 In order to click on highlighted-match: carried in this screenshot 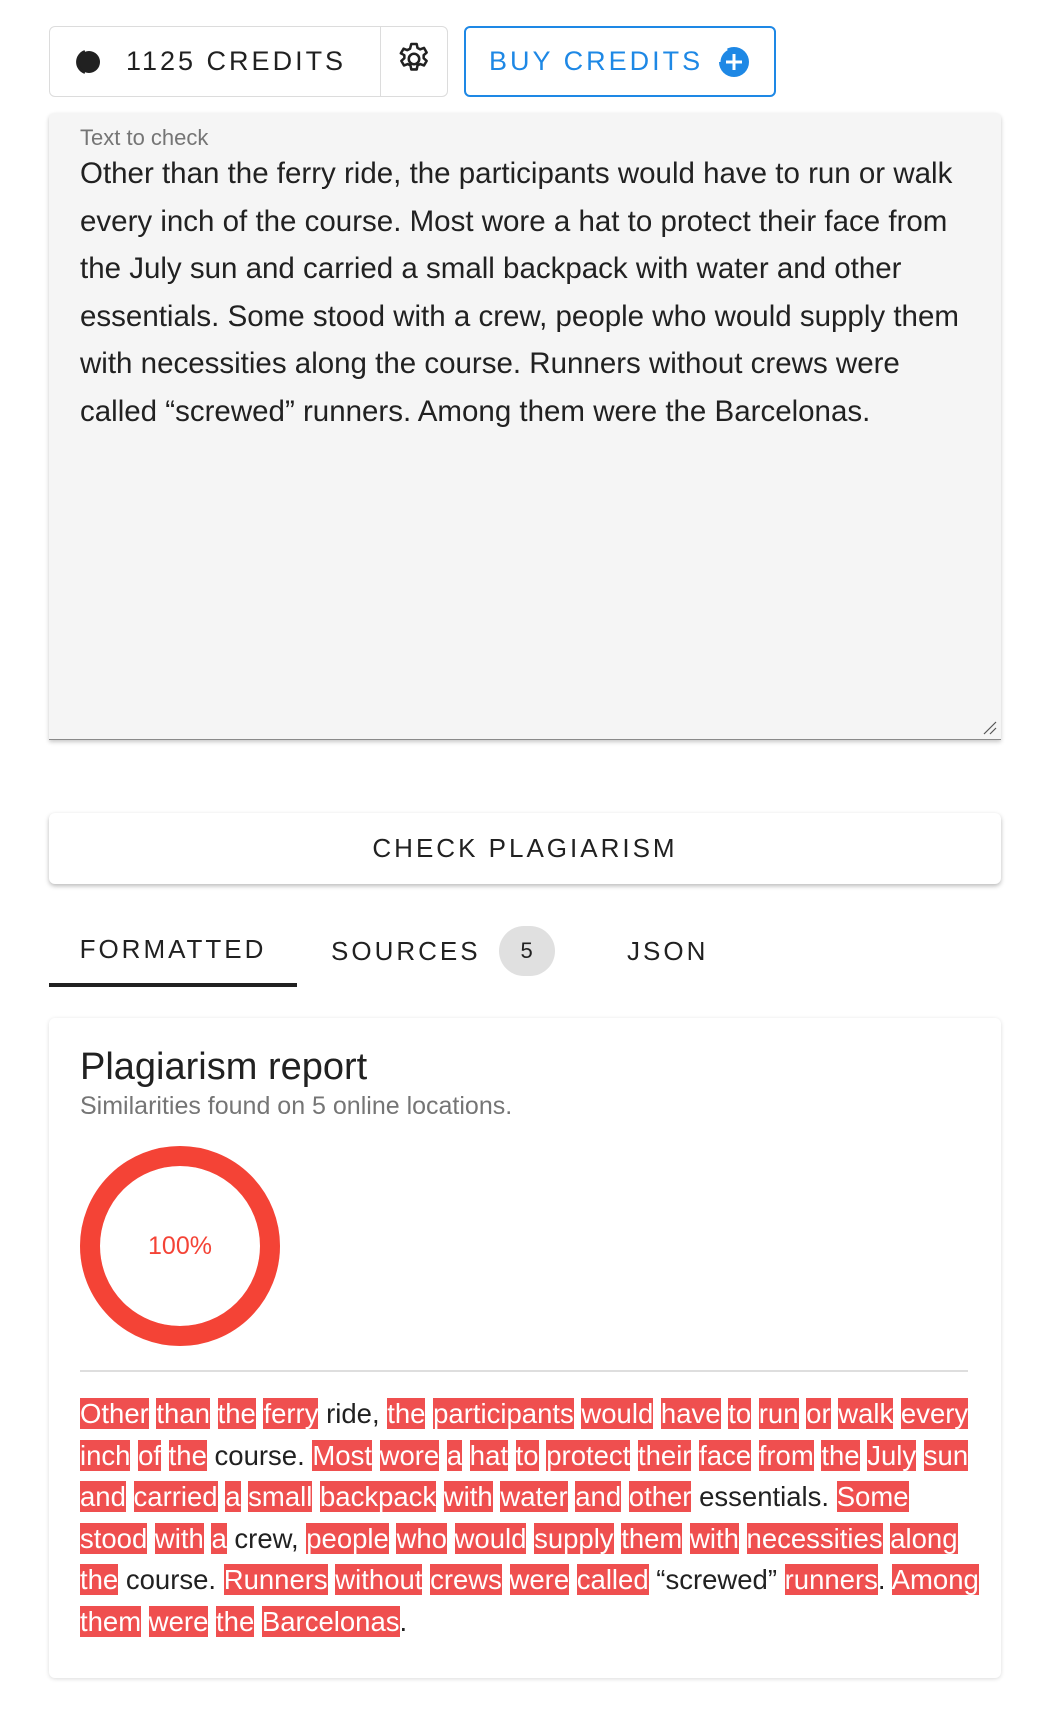, I will do `click(175, 1496)`.